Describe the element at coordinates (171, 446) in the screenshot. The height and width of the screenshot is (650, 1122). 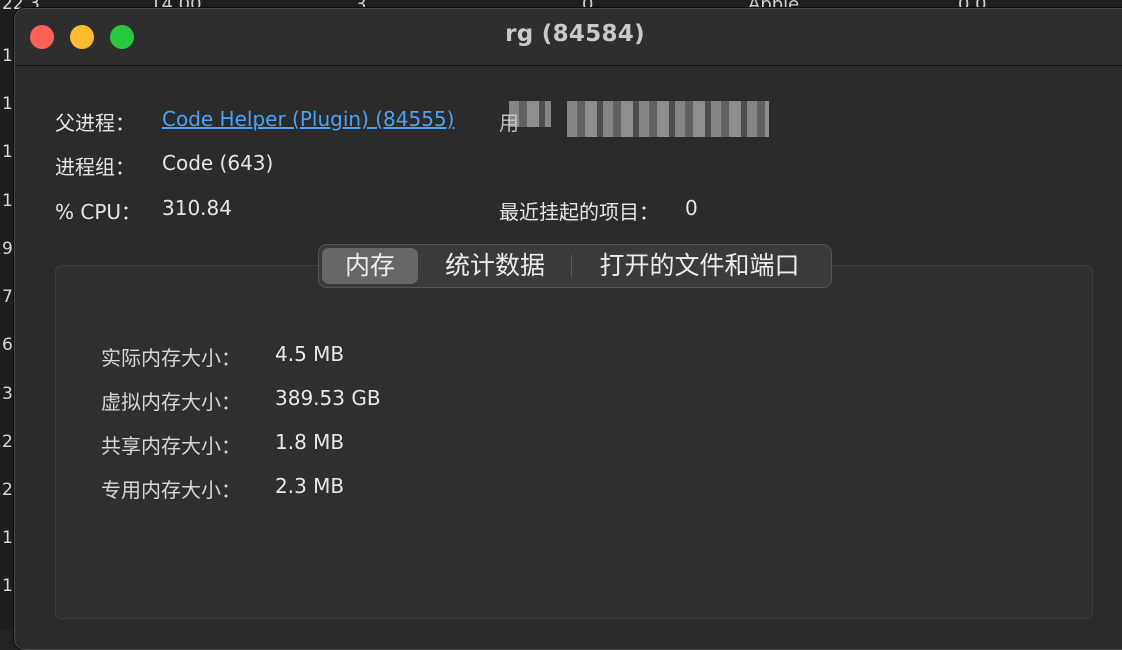
I see `memory-label: 共享内存大小：` at that location.